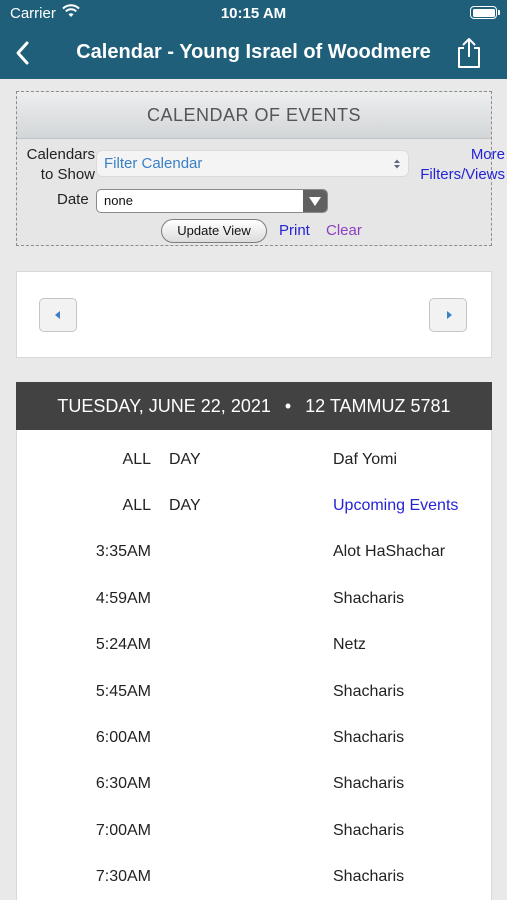 The width and height of the screenshot is (507, 900). What do you see at coordinates (349, 644) in the screenshot?
I see `event-name: Netz` at bounding box center [349, 644].